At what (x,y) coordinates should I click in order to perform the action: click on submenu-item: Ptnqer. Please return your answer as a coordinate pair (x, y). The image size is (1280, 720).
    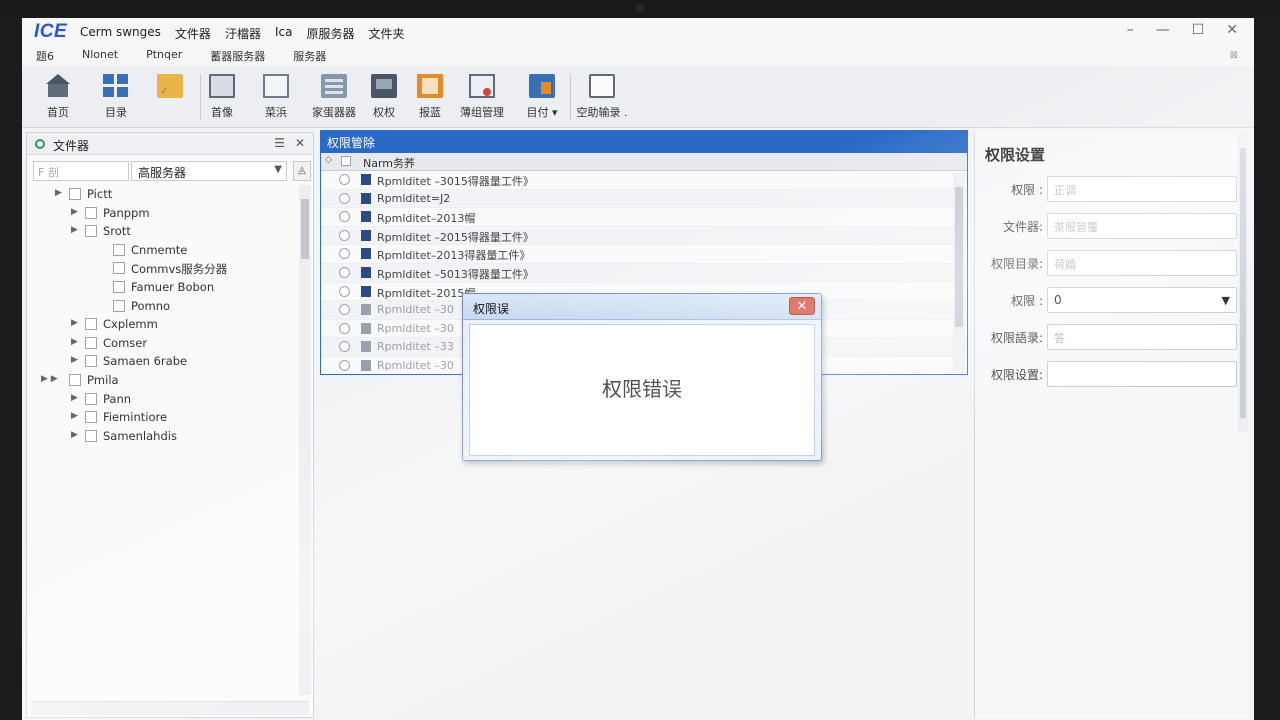
    Looking at the image, I should click on (164, 56).